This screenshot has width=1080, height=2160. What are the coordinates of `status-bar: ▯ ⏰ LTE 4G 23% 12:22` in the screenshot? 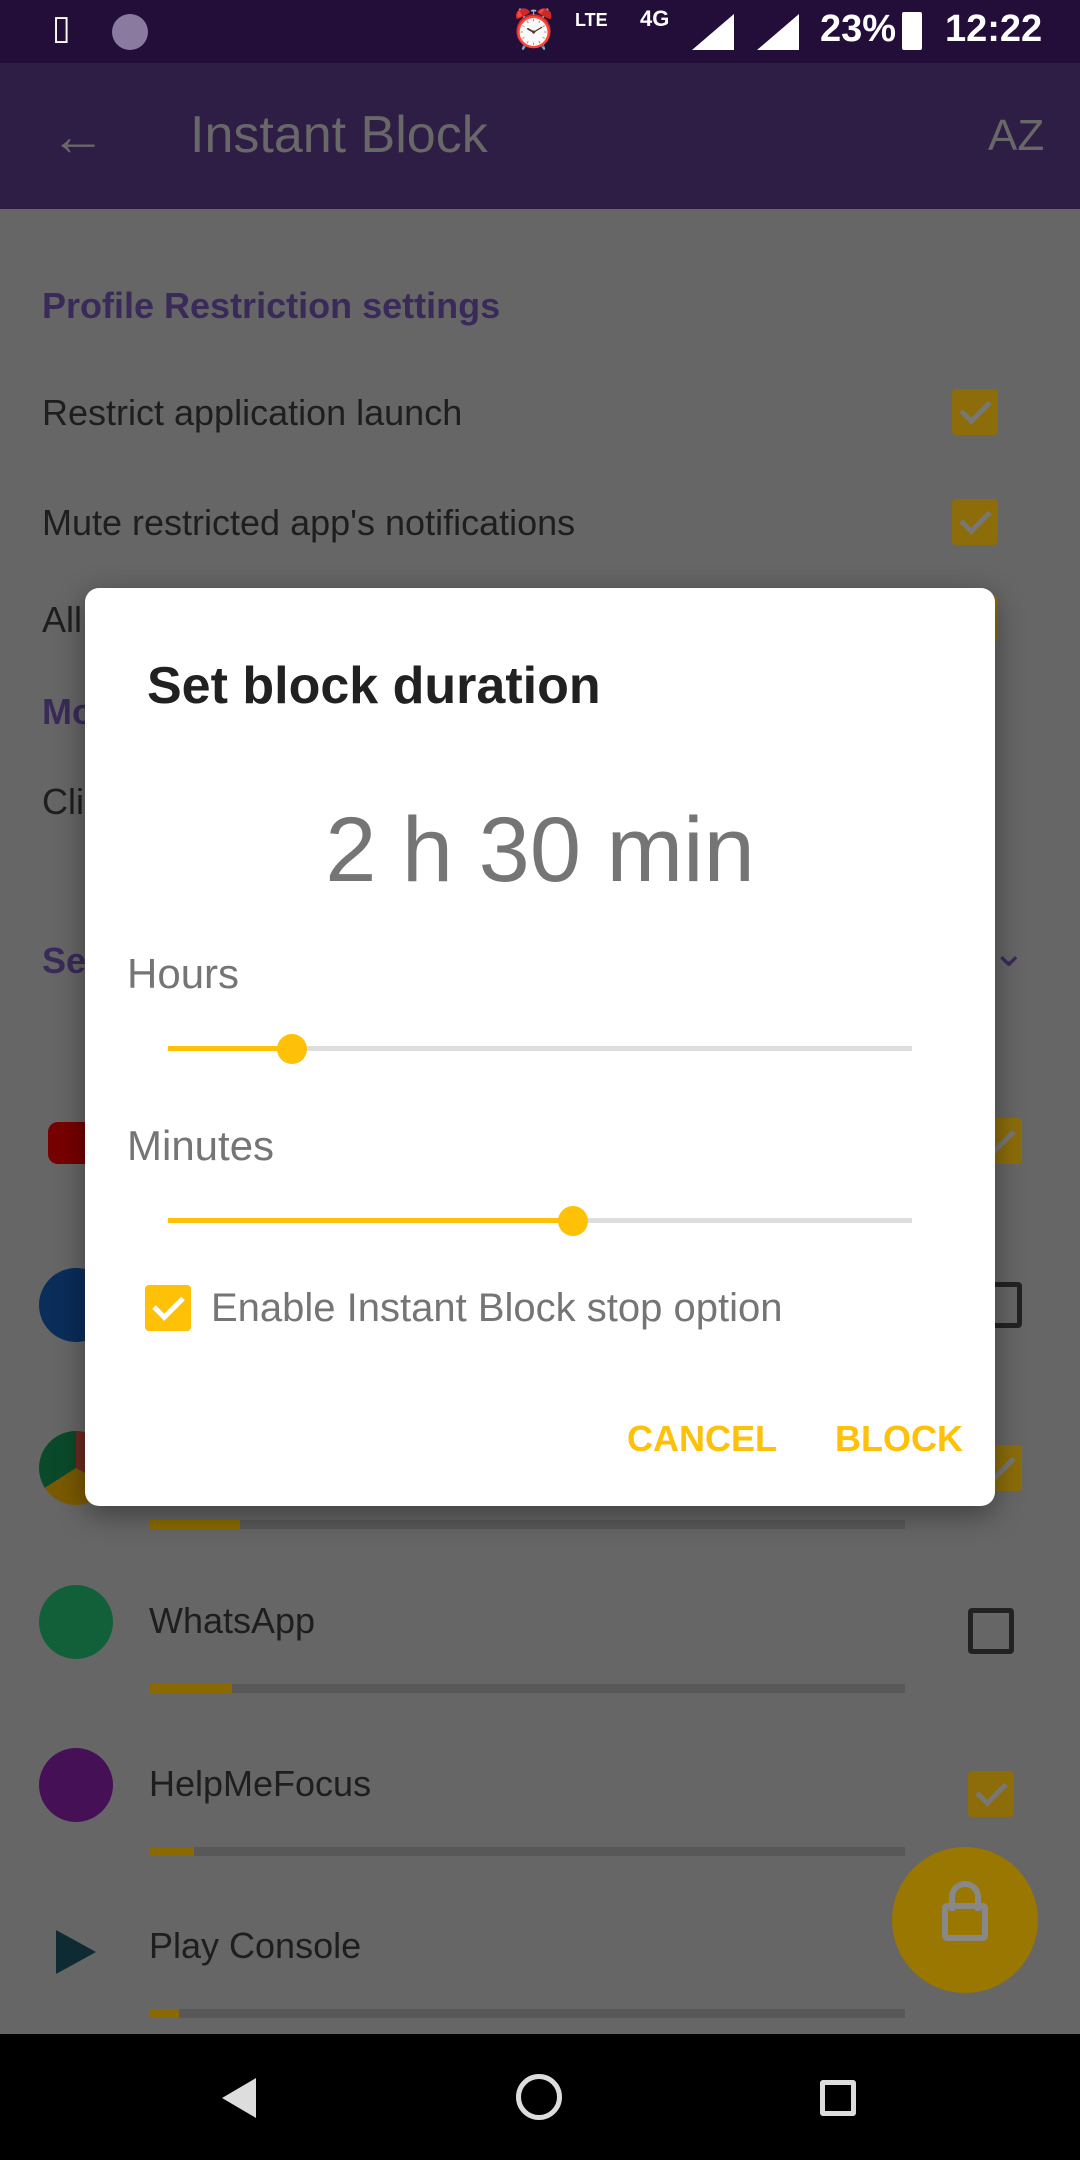 It's located at (540, 31).